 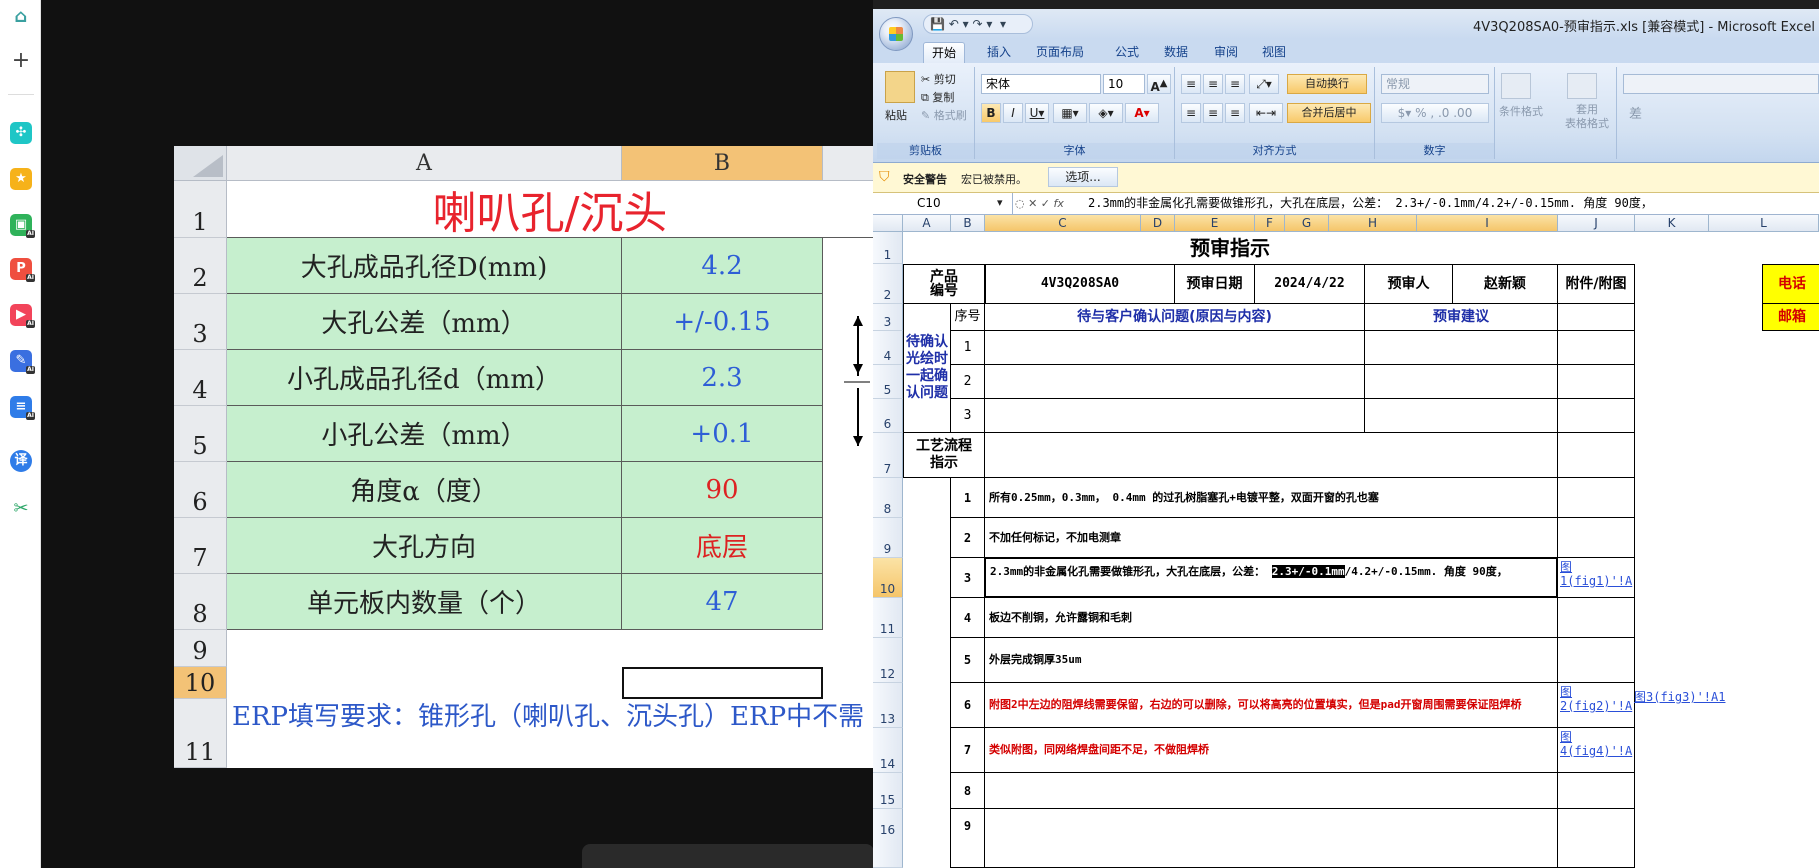 I want to click on tab-page-layout: 页面布局, so click(x=1060, y=52).